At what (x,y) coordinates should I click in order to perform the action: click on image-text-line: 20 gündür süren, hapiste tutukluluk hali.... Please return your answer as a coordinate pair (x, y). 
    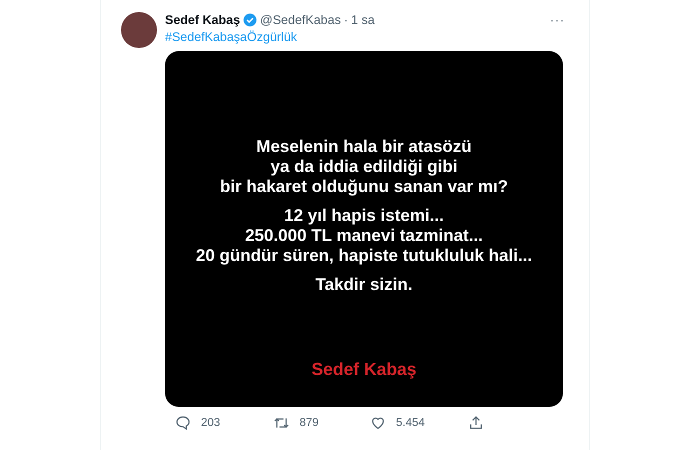
    Looking at the image, I should click on (364, 256).